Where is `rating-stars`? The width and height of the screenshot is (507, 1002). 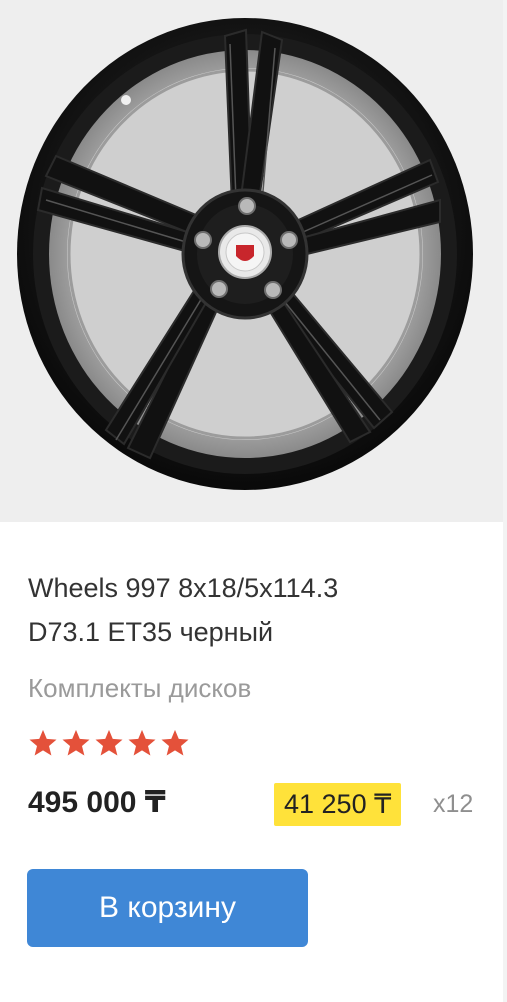
rating-stars is located at coordinates (109, 745).